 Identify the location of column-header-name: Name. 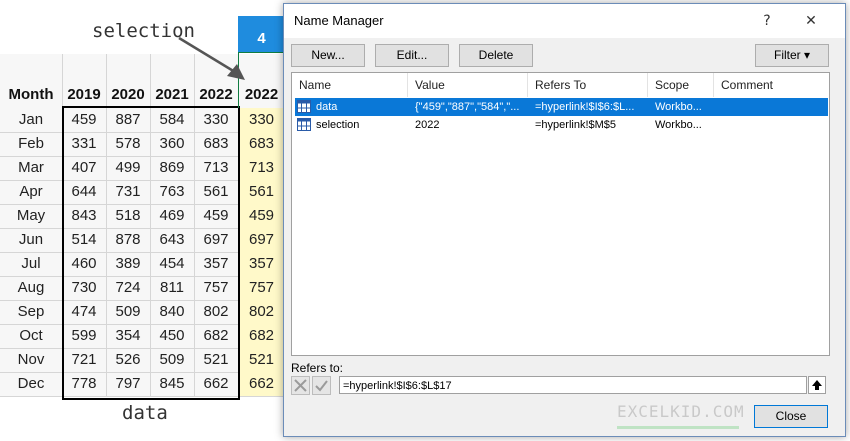
(350, 85).